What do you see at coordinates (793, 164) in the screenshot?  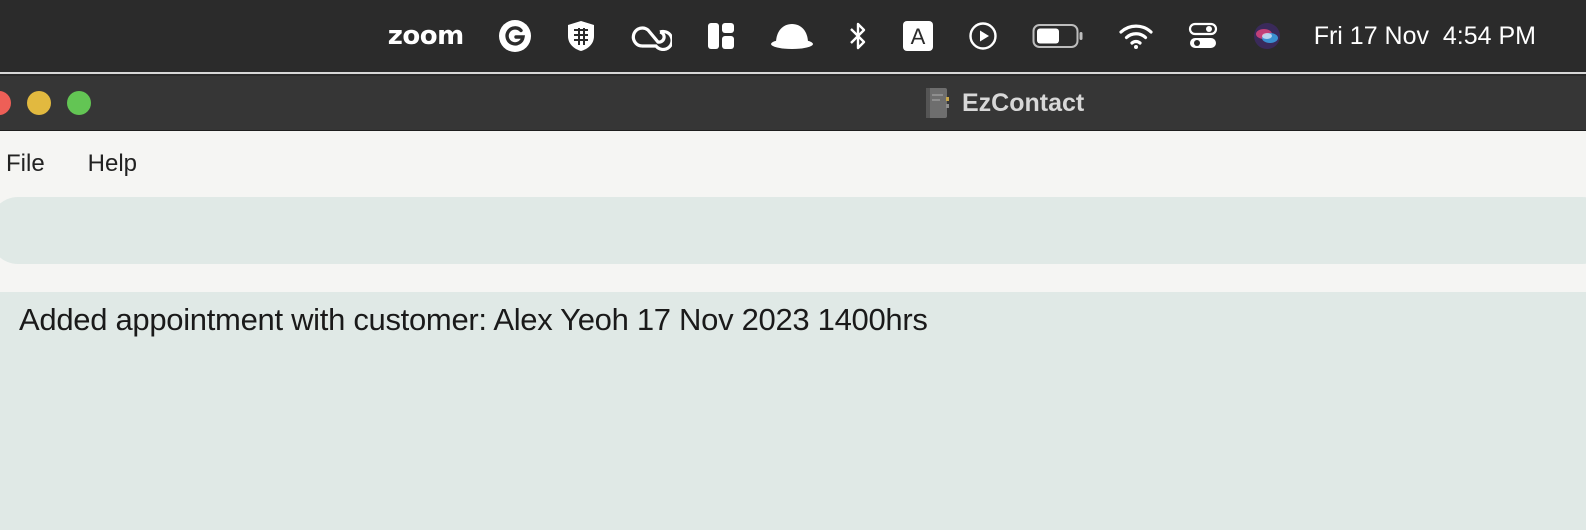 I see `app-menu-bar: File Help` at bounding box center [793, 164].